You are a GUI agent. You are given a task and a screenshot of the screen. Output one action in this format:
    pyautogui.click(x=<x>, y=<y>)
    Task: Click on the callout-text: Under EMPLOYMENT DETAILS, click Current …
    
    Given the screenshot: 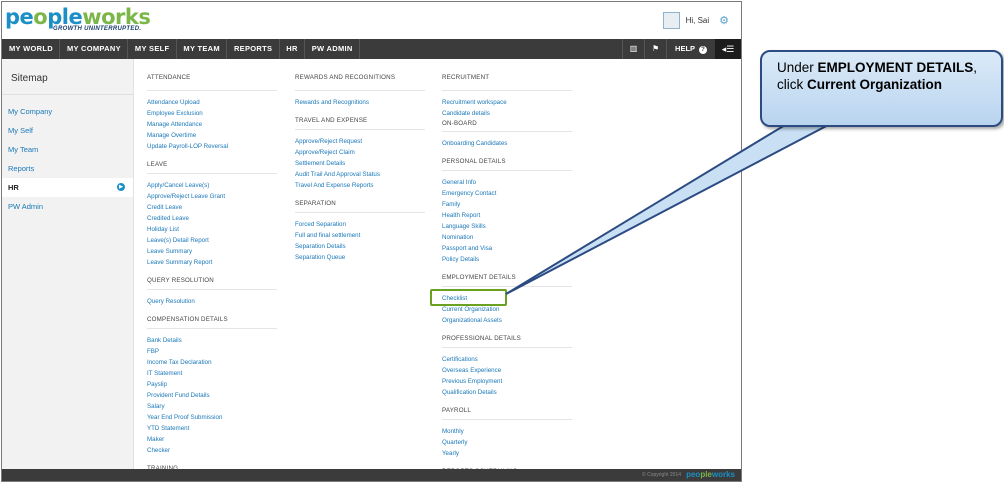 What is the action you would take?
    pyautogui.click(x=883, y=76)
    